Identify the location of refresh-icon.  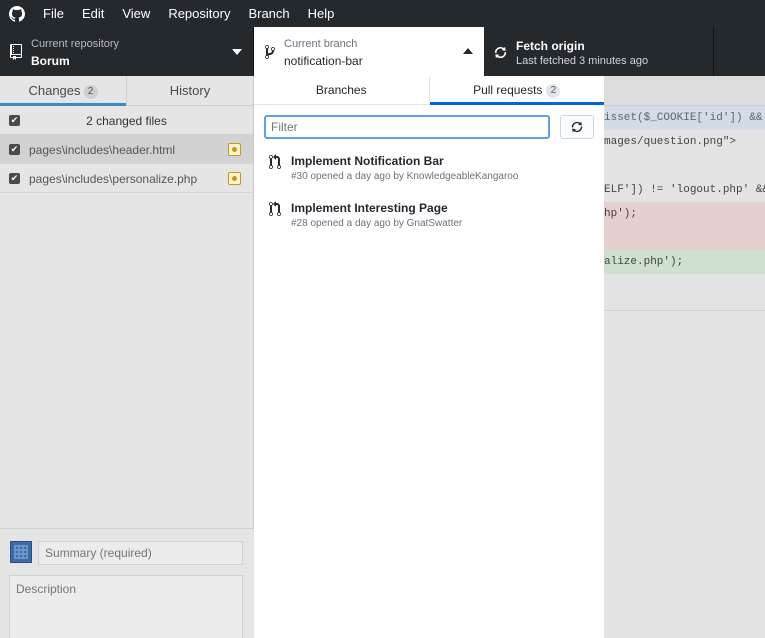
(577, 127).